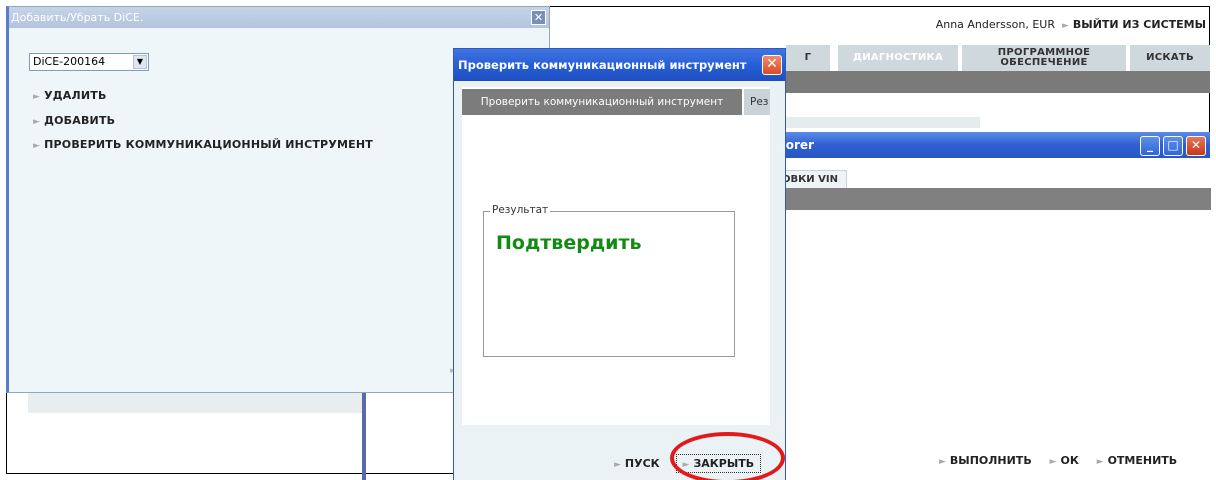 The image size is (1216, 480). I want to click on close-button: ► ЗАКРЫТЬ, so click(718, 463).